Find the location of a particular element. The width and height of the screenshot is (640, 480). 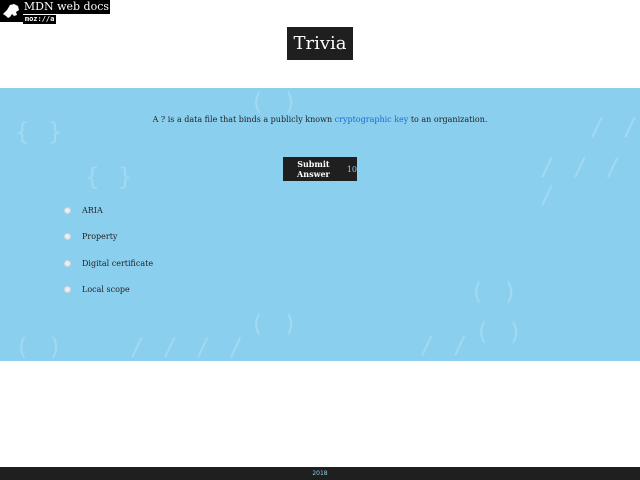

background-pattern: / / is located at coordinates (445, 345).